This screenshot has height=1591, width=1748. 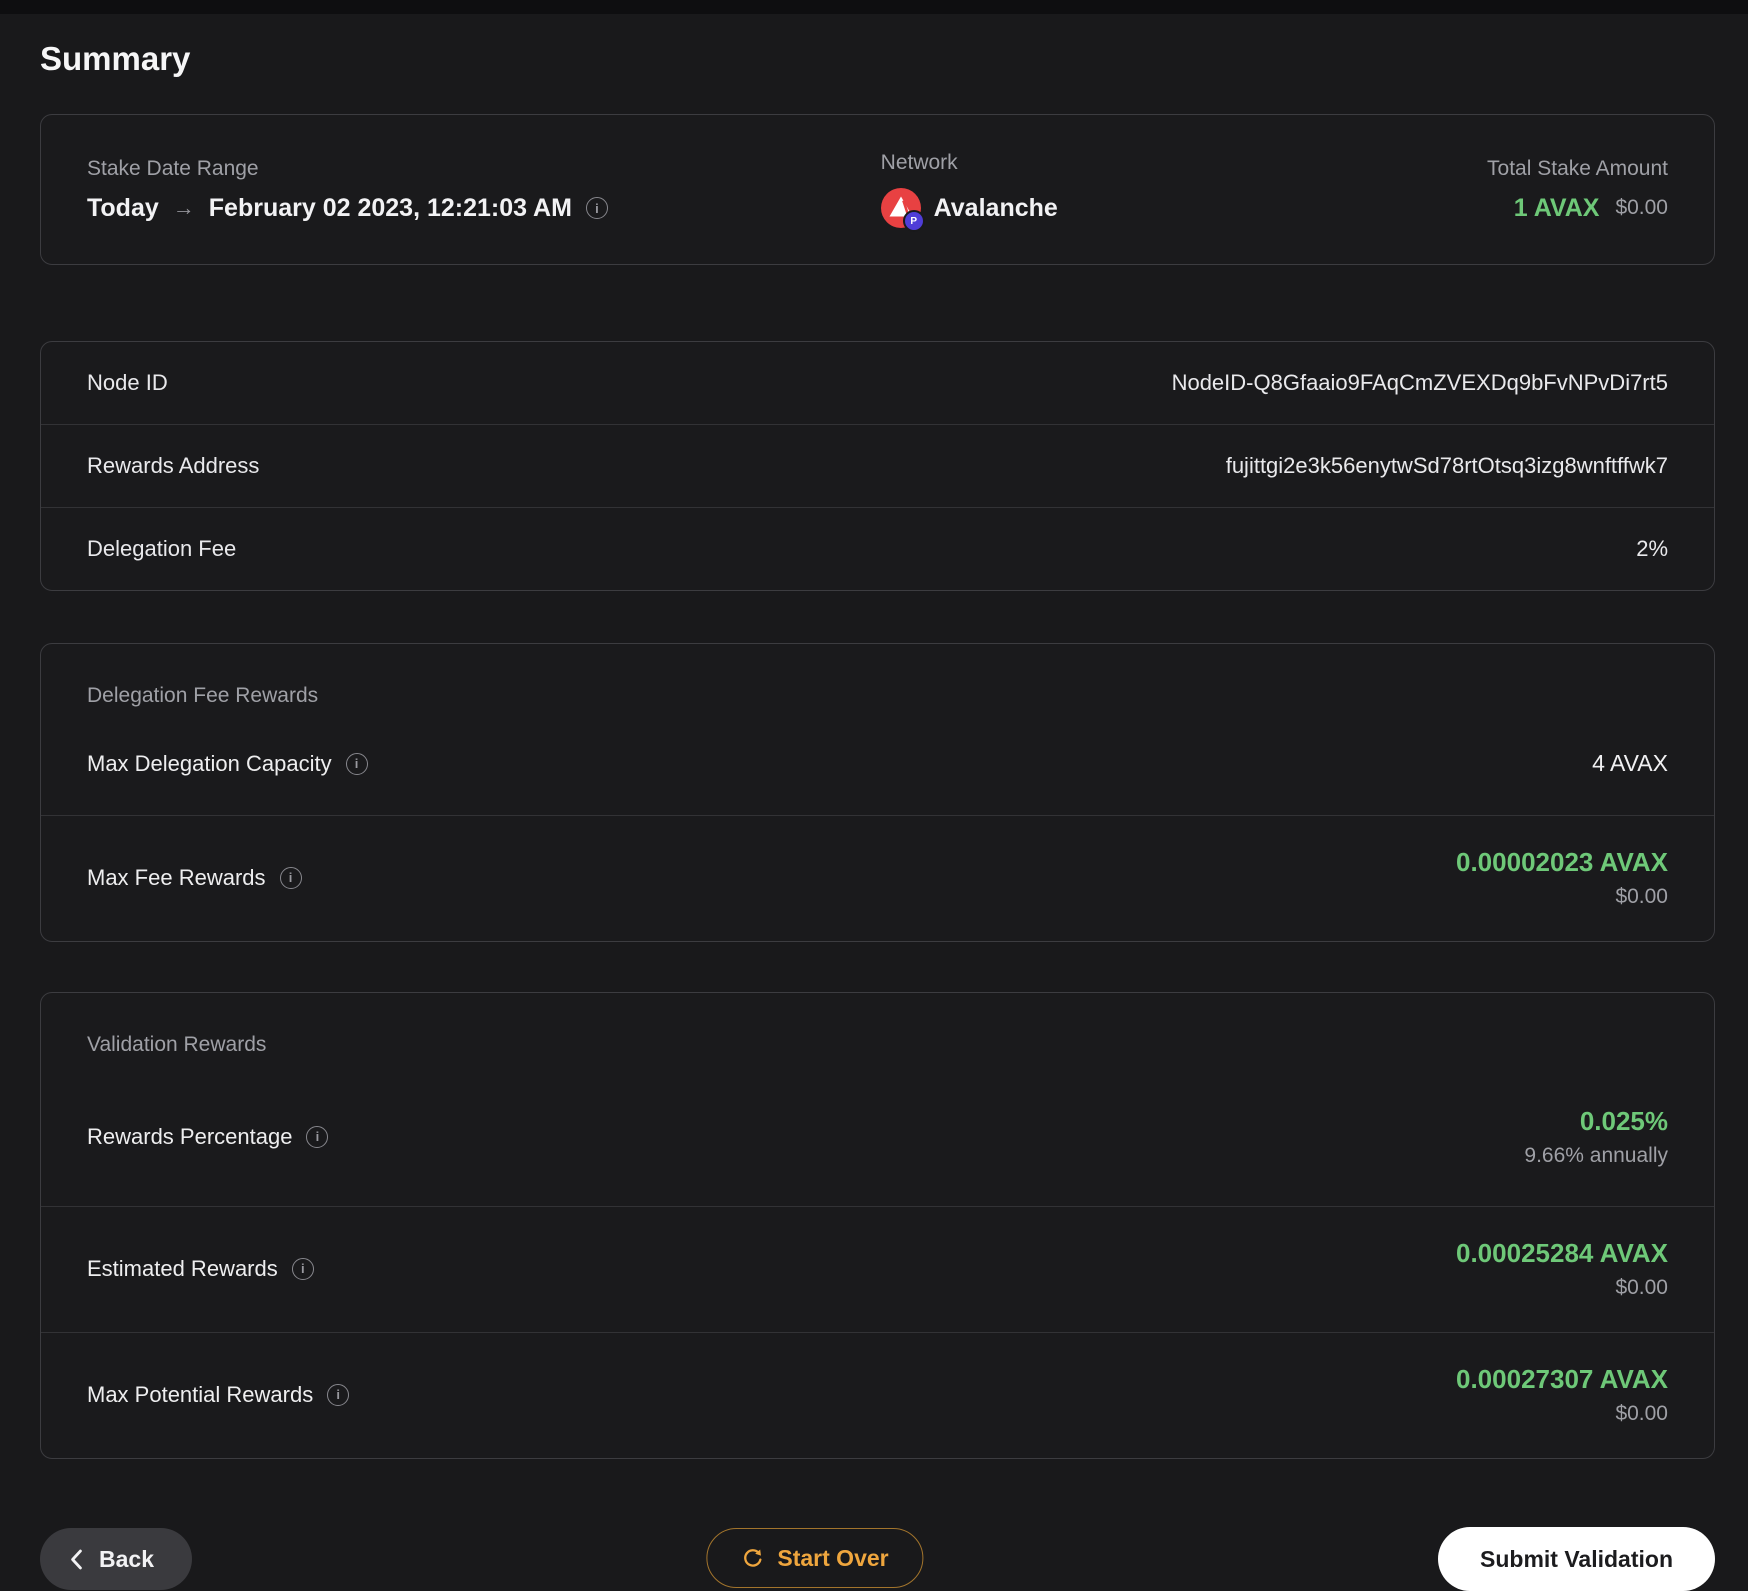 I want to click on total-stake-usd: $0.00, so click(x=1641, y=207).